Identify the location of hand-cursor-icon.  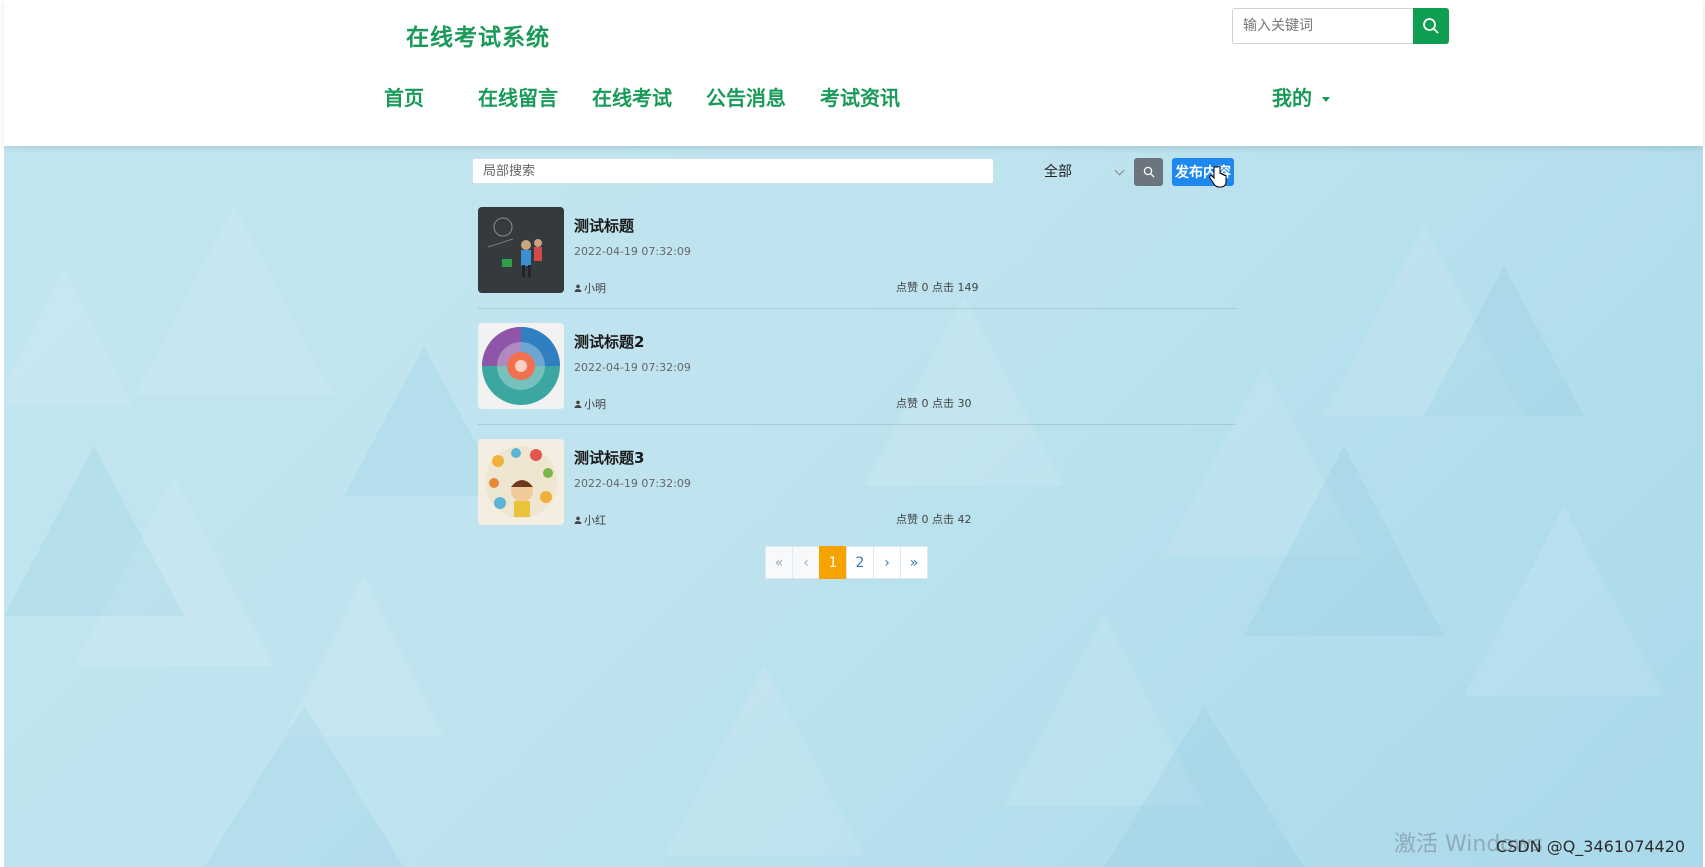
(1218, 177).